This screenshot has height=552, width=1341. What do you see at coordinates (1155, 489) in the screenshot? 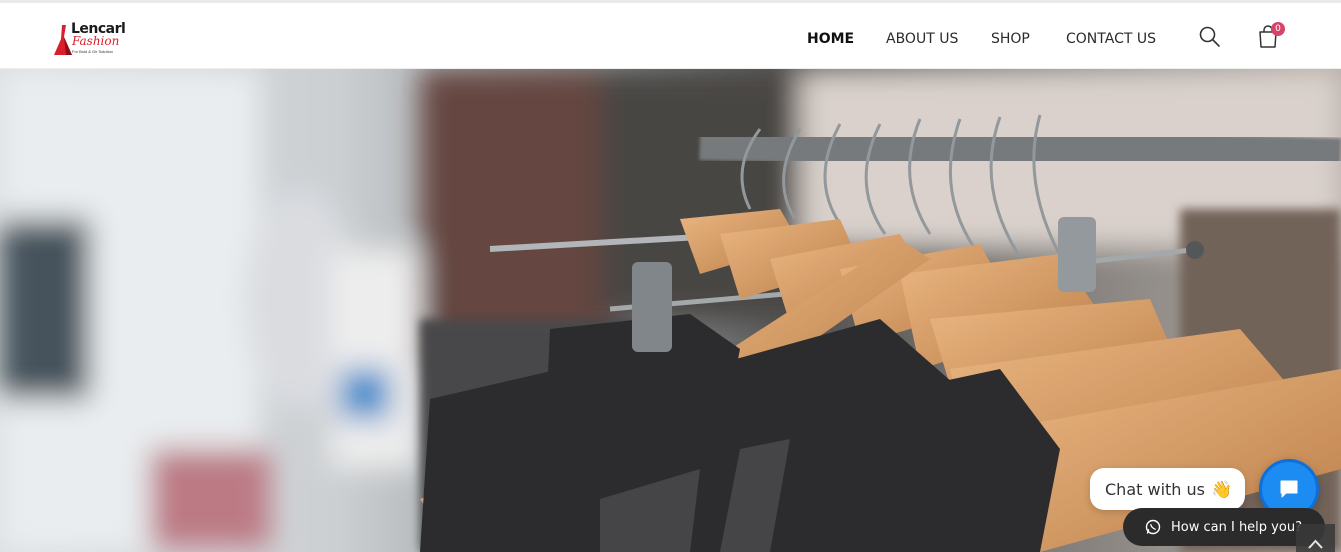
I see `chat-invite-text: Chat with us` at bounding box center [1155, 489].